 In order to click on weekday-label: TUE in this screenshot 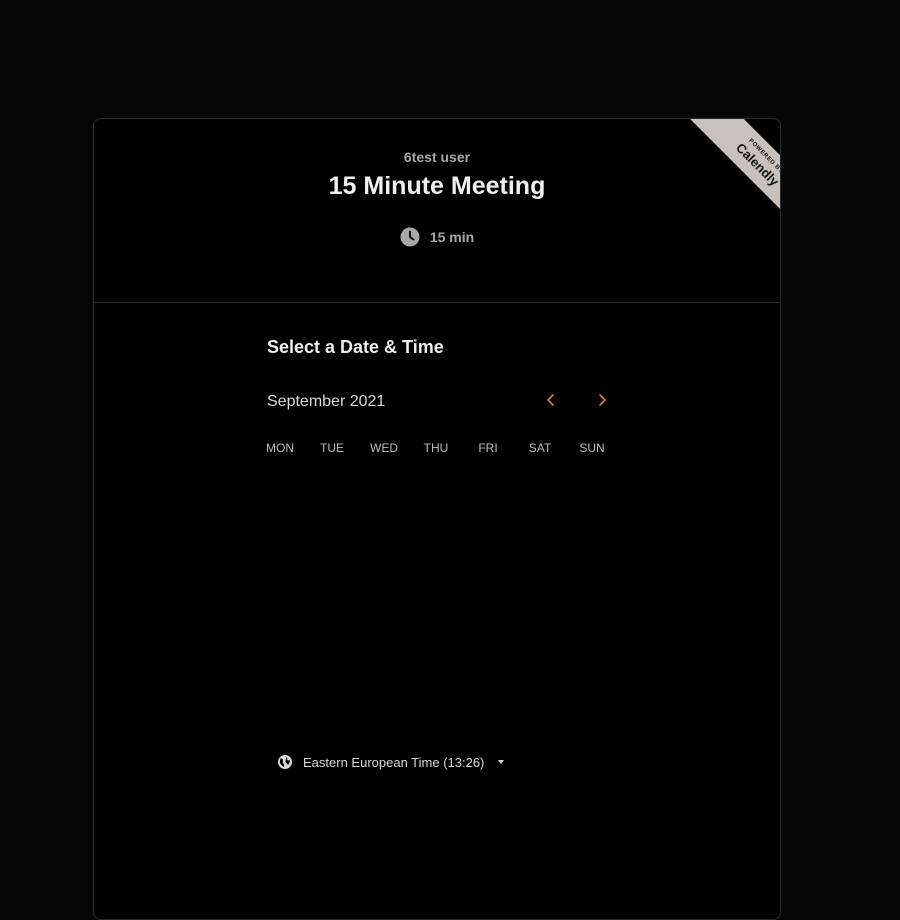, I will do `click(332, 448)`.